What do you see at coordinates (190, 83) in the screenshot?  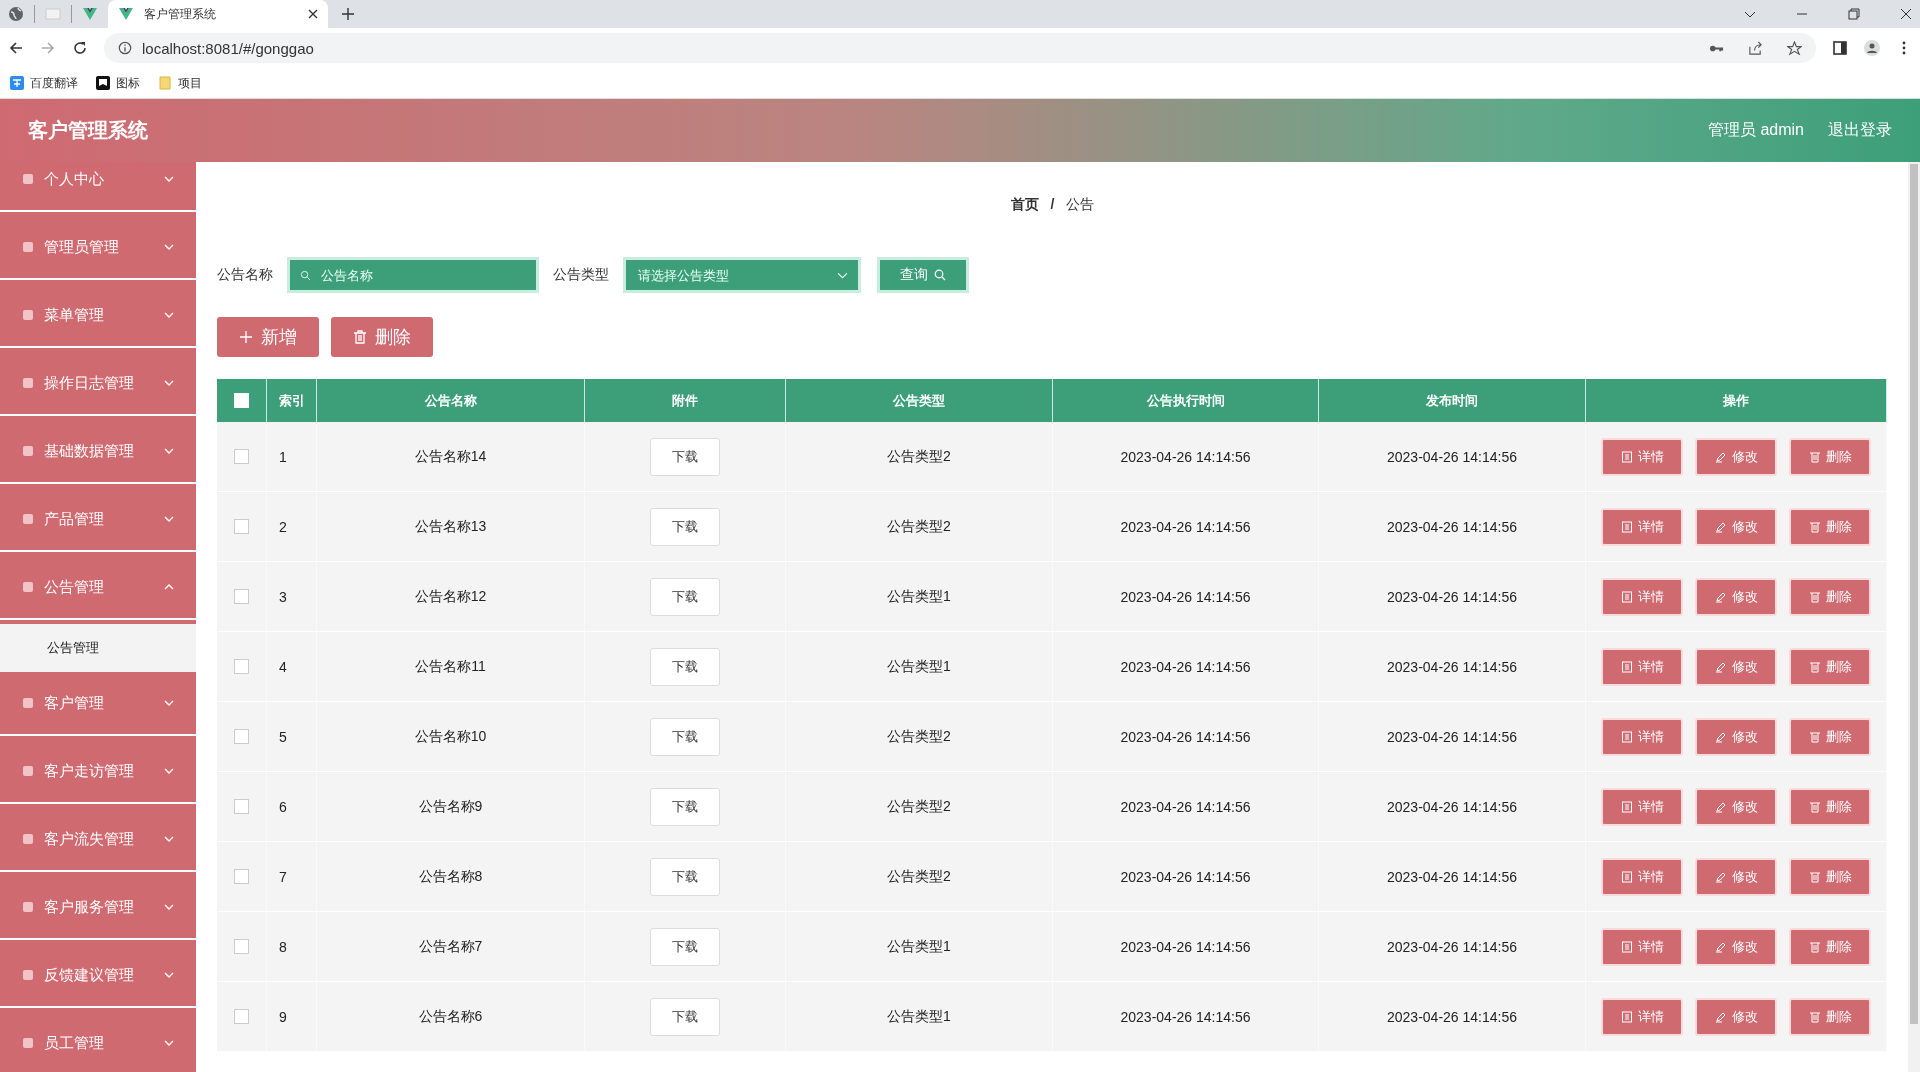 I see `bookmark: 项目` at bounding box center [190, 83].